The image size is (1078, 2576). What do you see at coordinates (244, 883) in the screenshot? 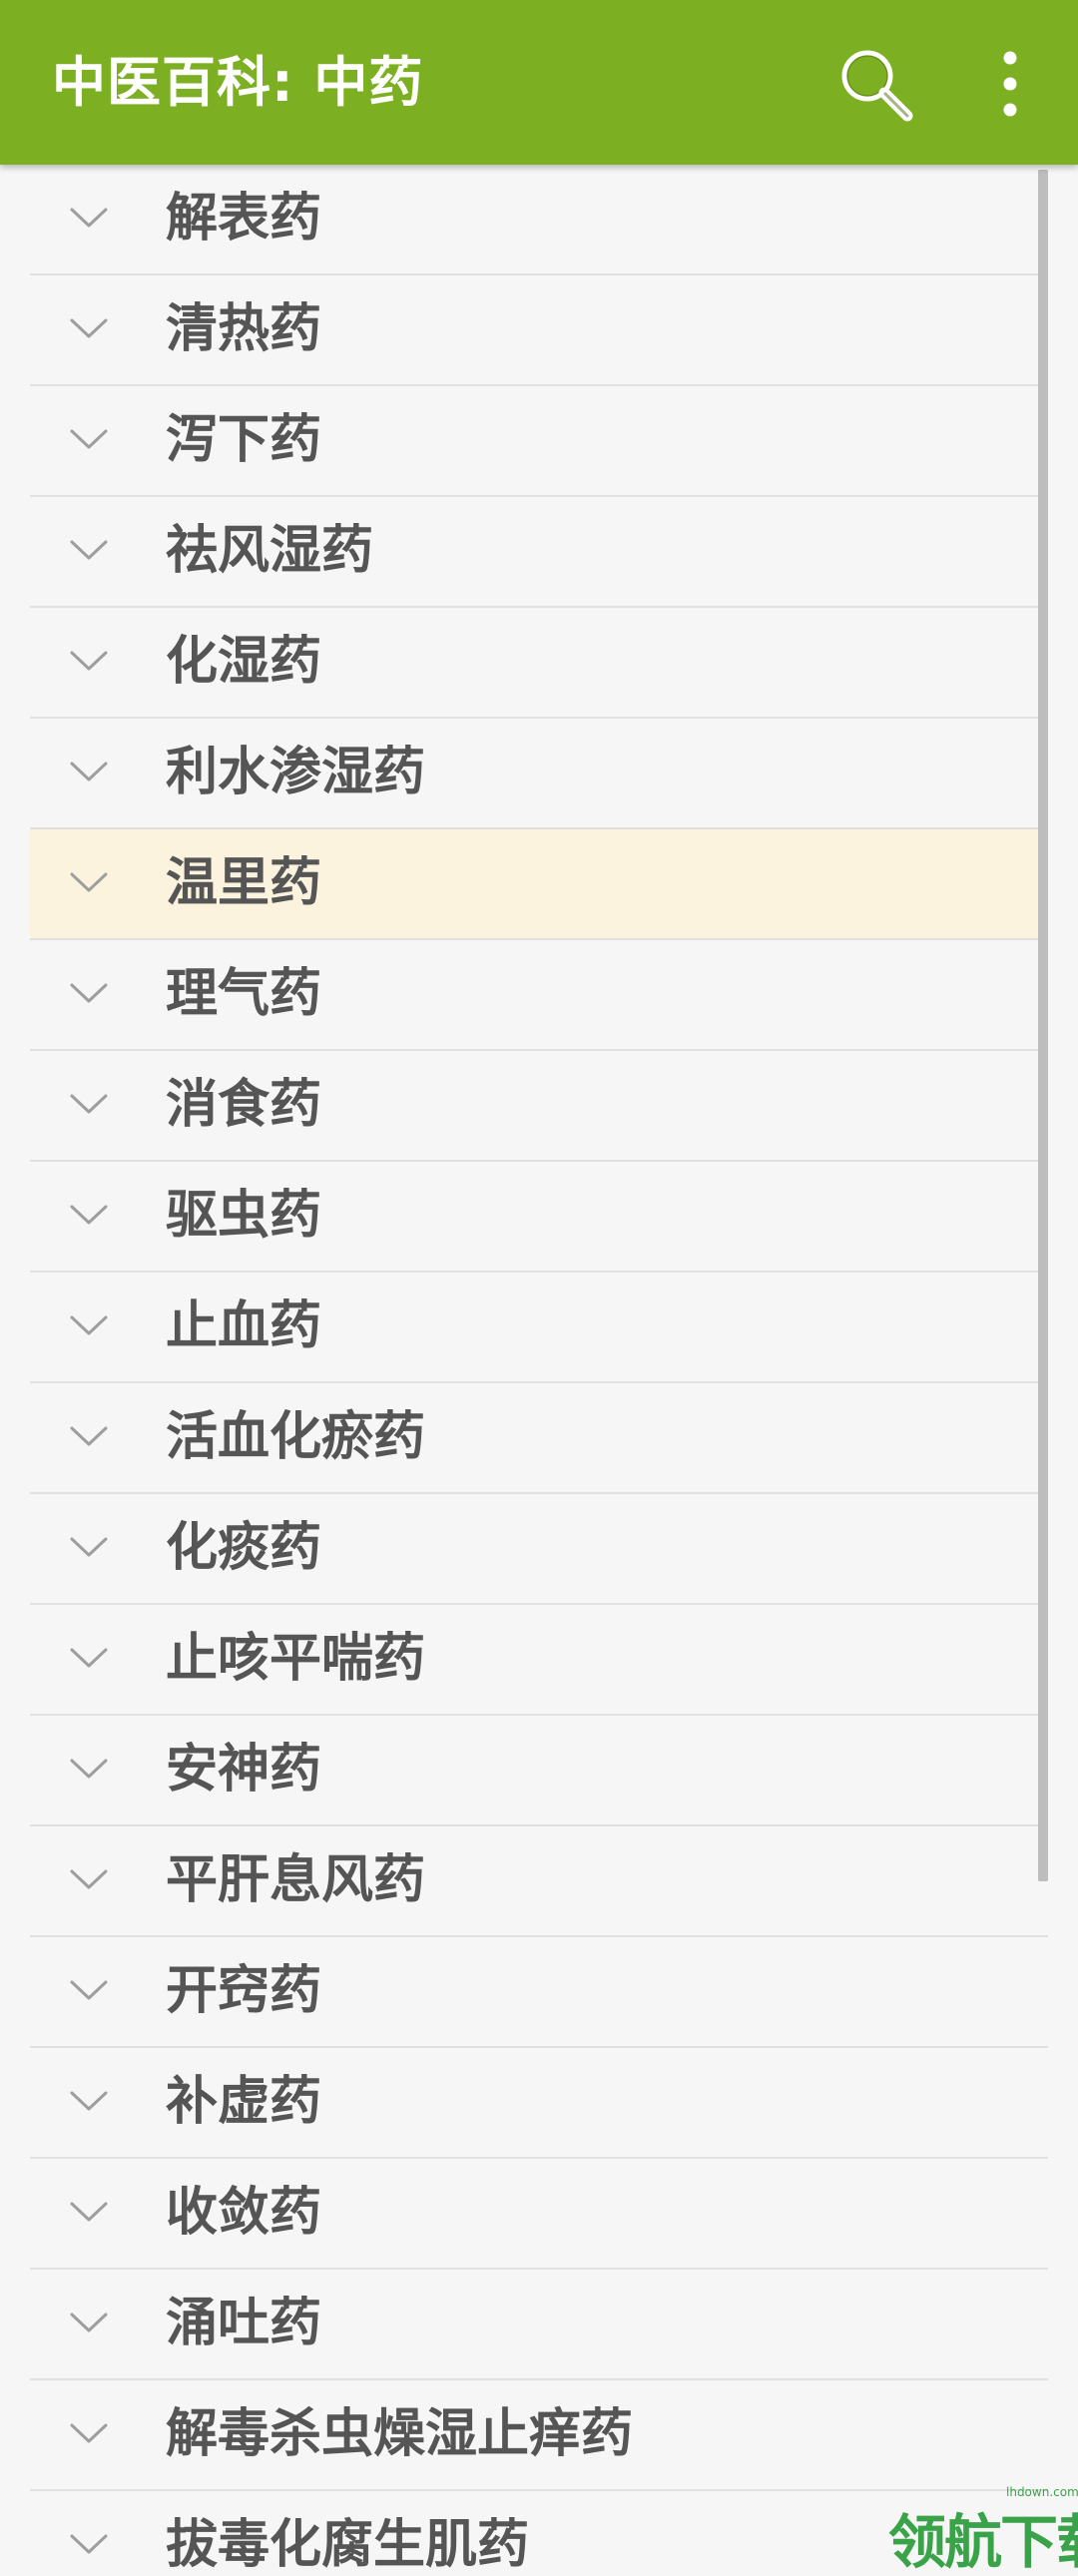
I see `list-item-label: 温里药` at bounding box center [244, 883].